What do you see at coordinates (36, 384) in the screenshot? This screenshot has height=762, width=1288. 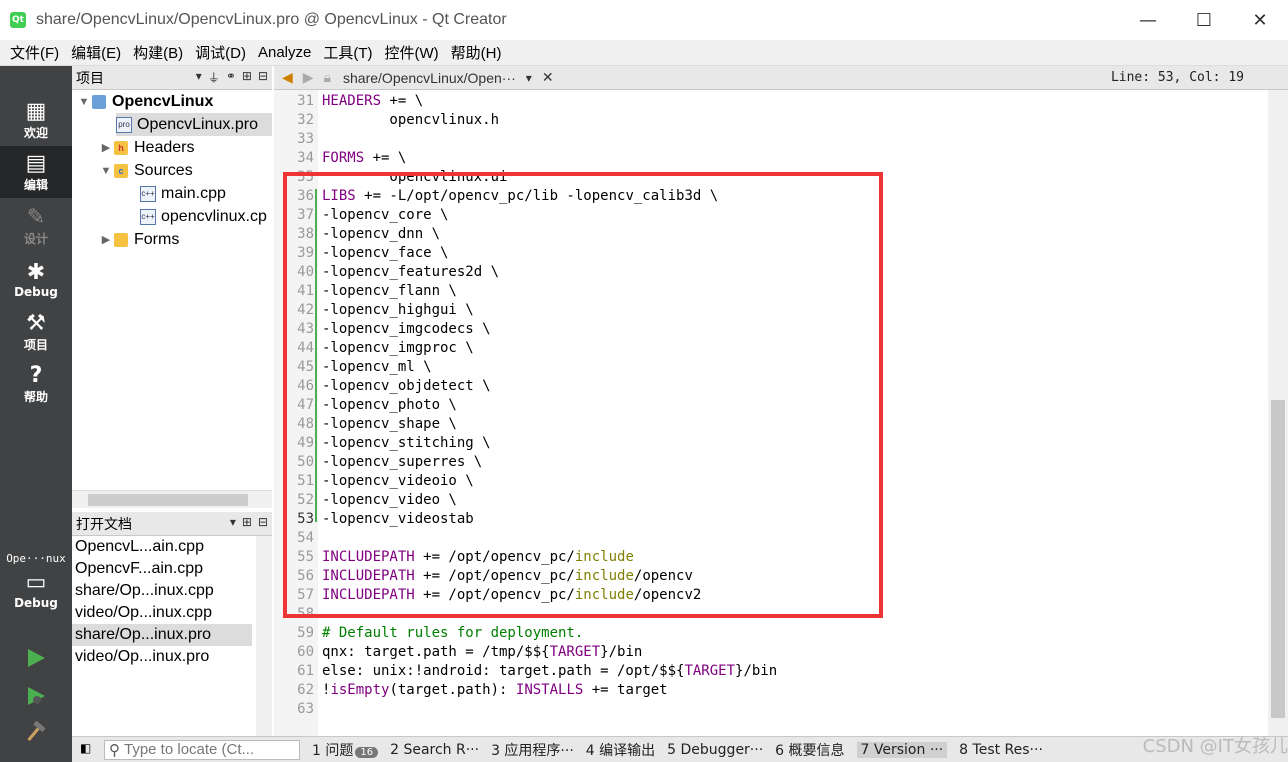 I see `mode-help: ? 帮助` at bounding box center [36, 384].